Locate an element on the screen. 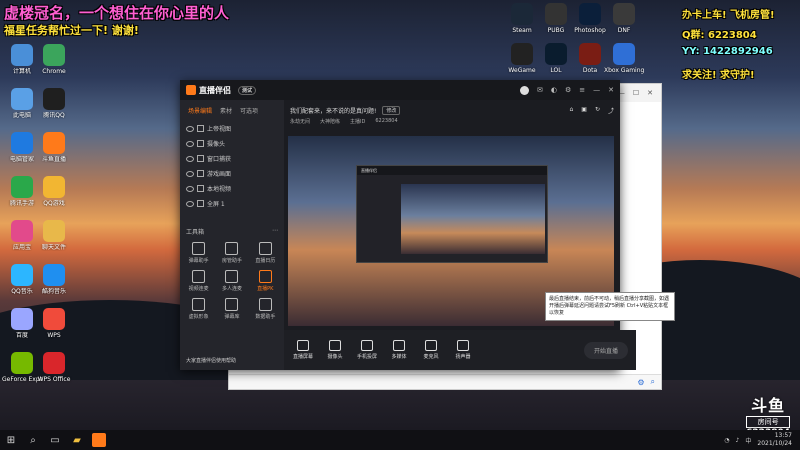  folder-icon is located at coordinates (54, 231).